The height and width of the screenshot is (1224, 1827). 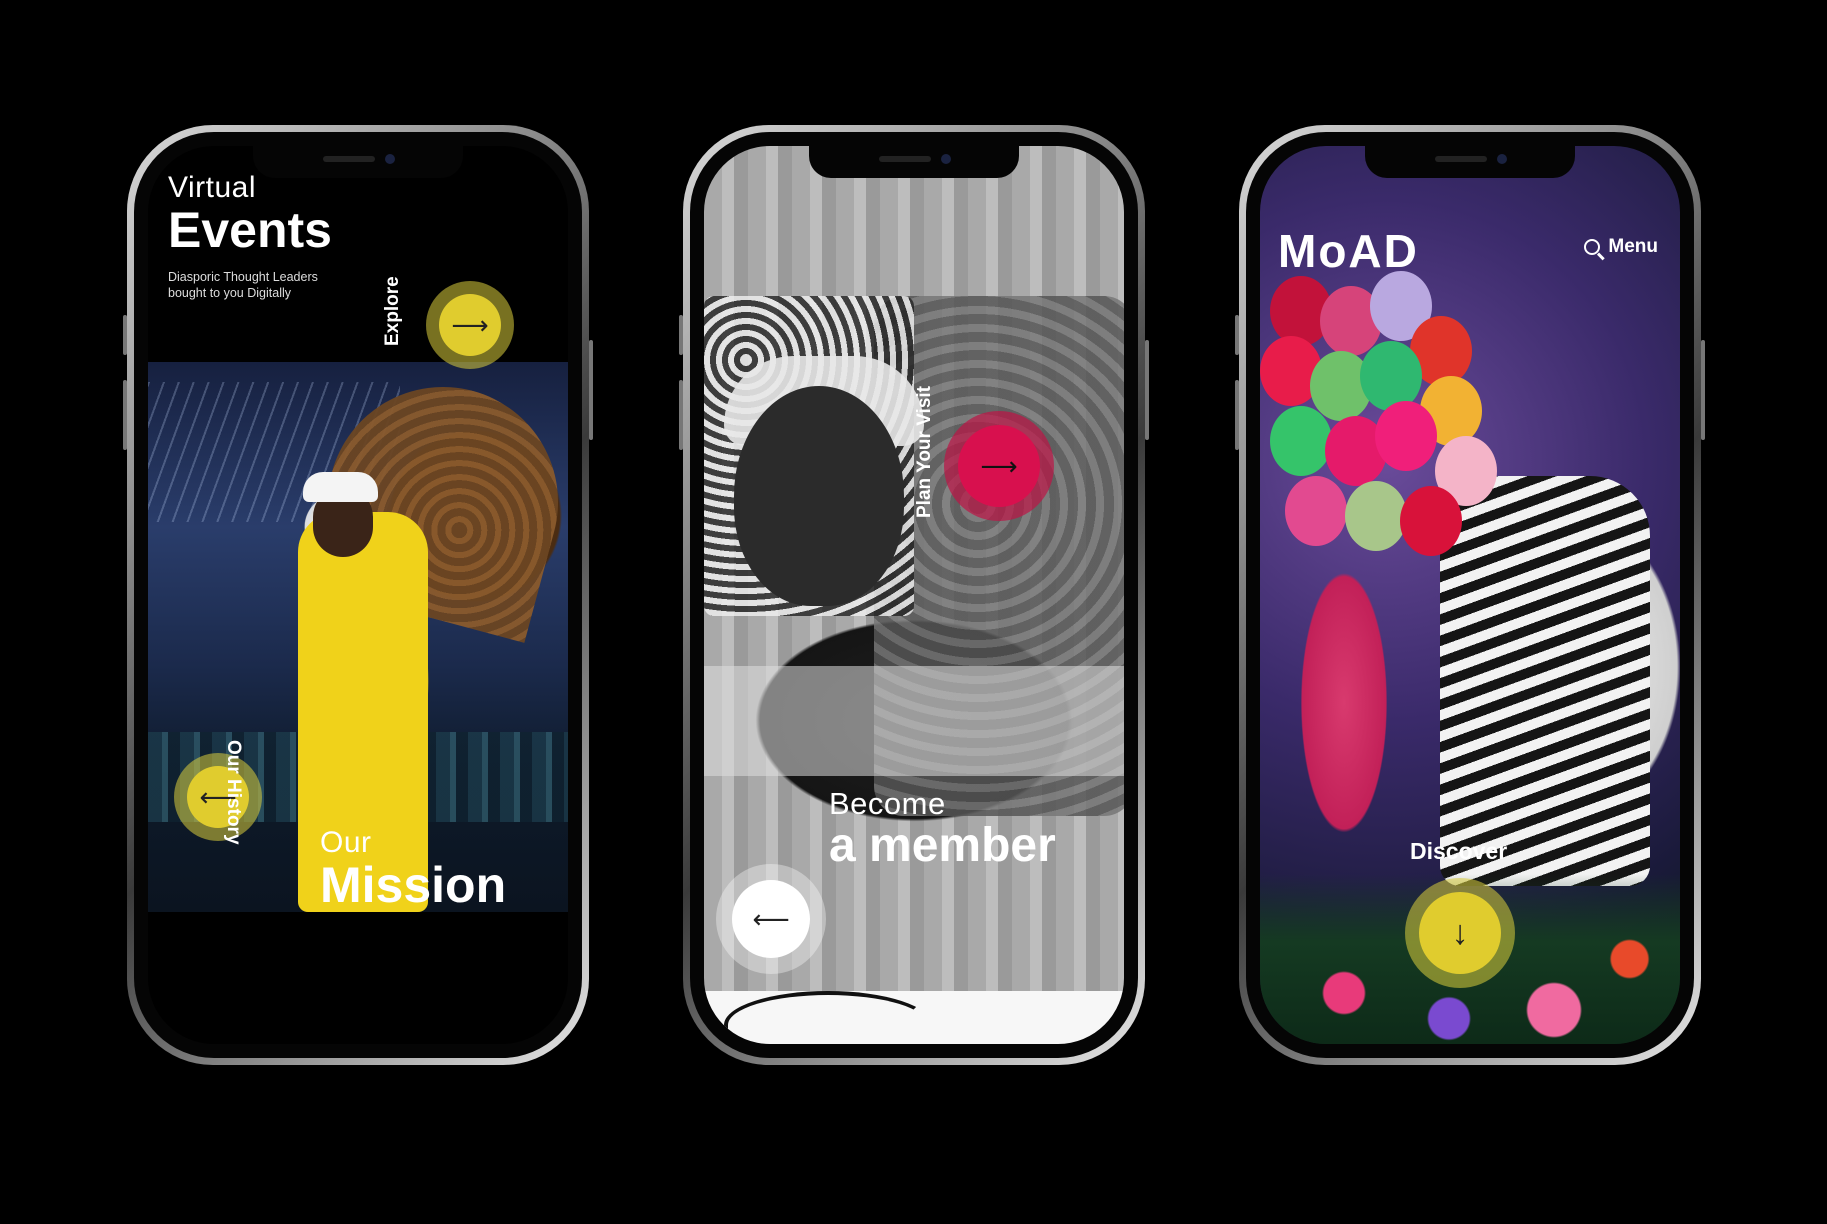 I want to click on menu-label: Menu, so click(x=1633, y=247).